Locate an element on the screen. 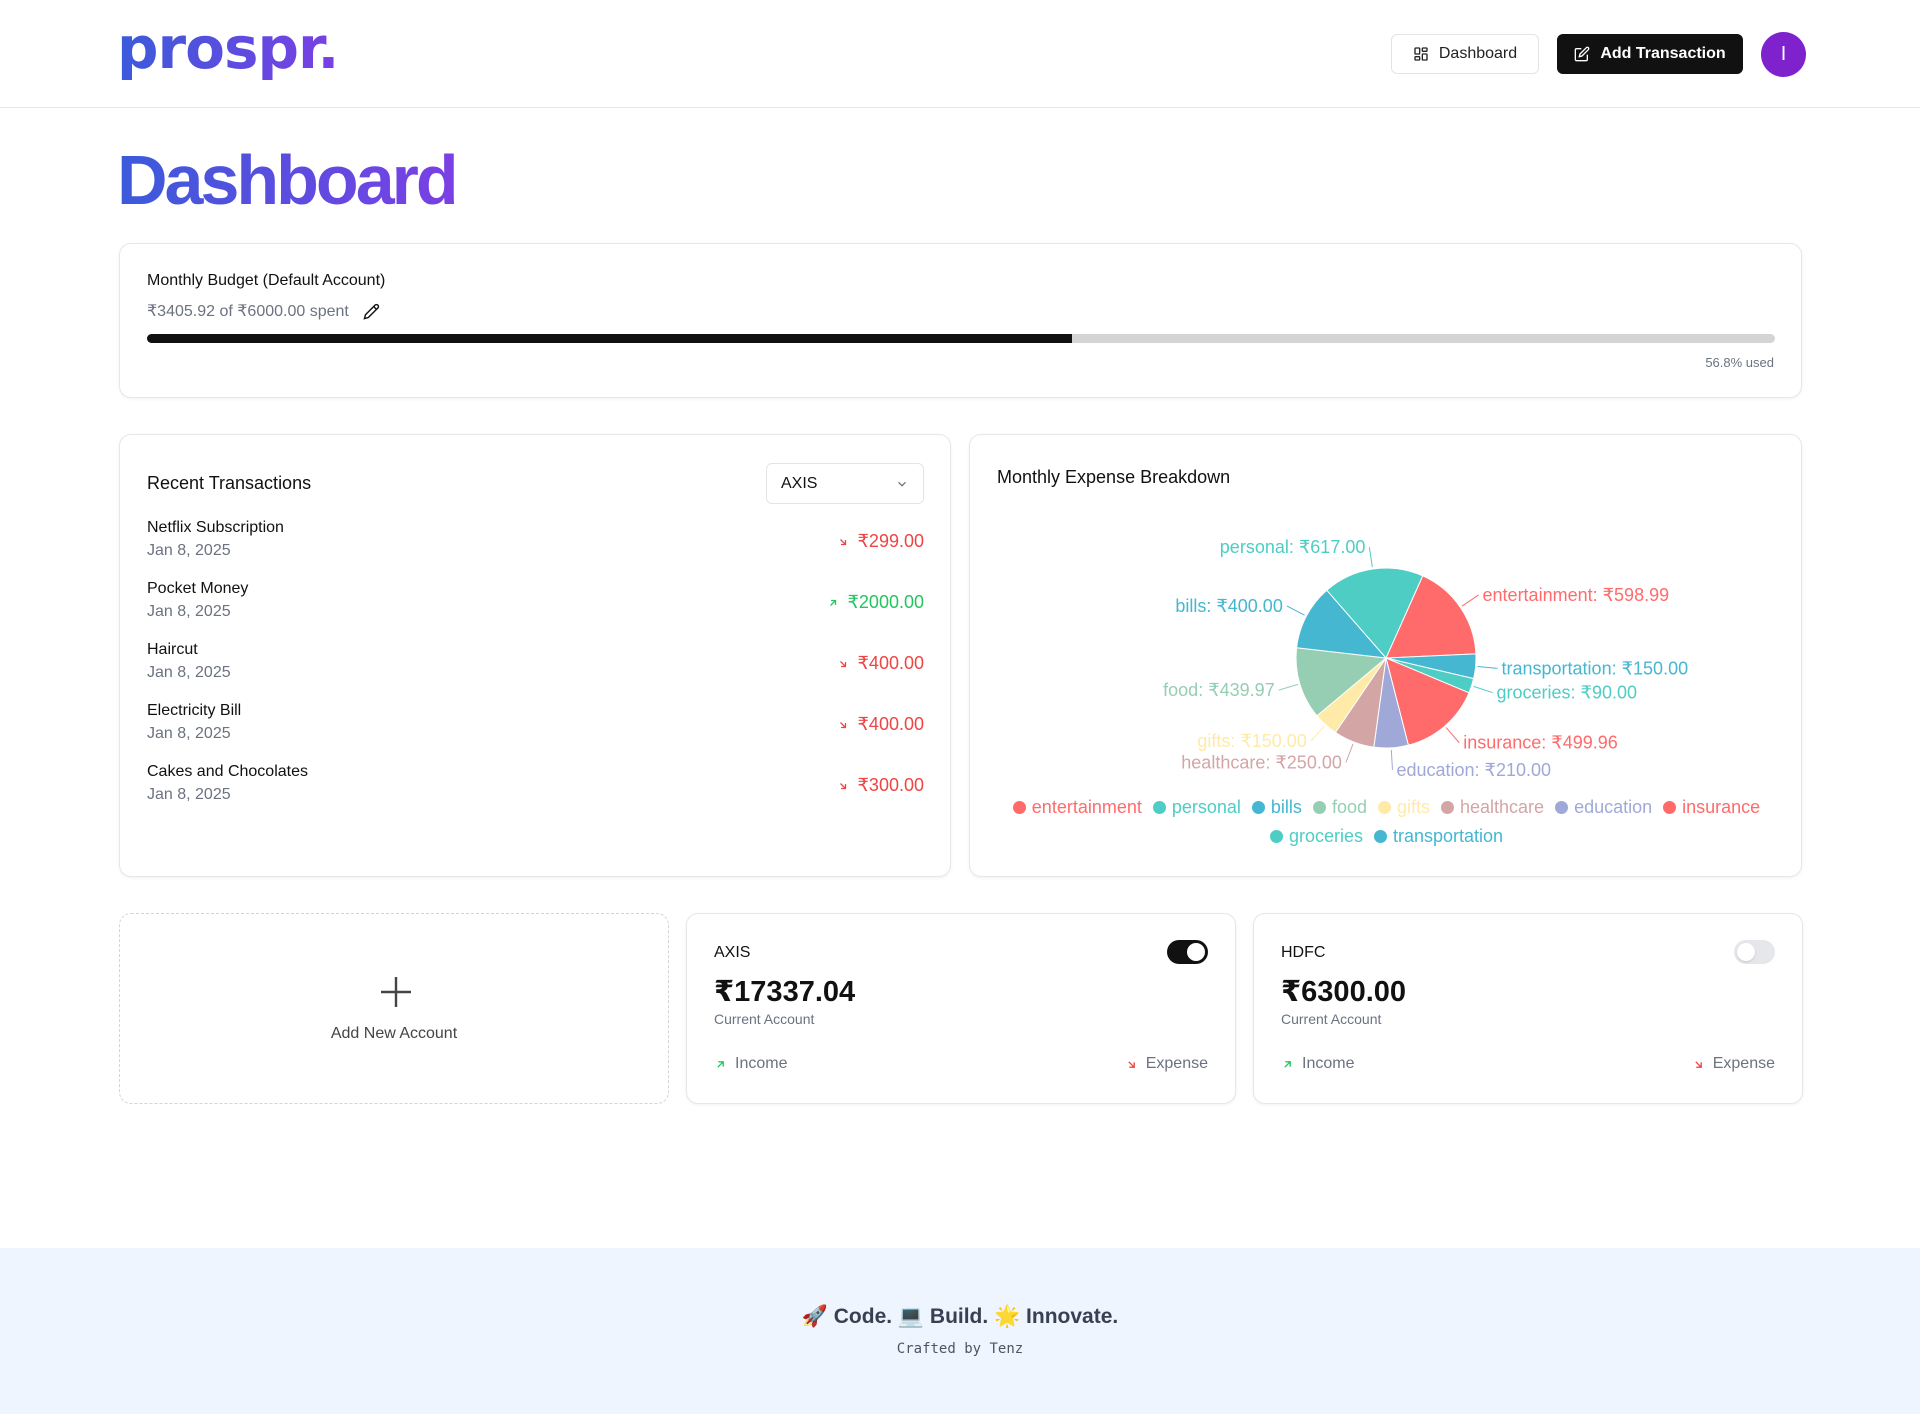 The image size is (1920, 1414). legend-item-transportation: transportation is located at coordinates (1438, 836).